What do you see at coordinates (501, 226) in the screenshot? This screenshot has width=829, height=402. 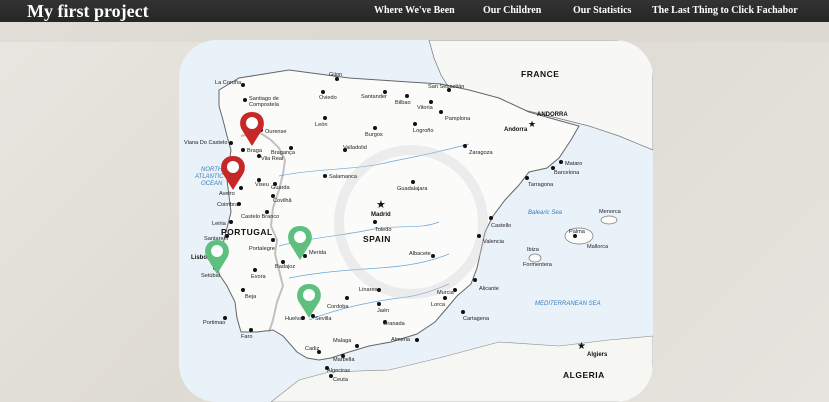 I see `label-castello: Castello` at bounding box center [501, 226].